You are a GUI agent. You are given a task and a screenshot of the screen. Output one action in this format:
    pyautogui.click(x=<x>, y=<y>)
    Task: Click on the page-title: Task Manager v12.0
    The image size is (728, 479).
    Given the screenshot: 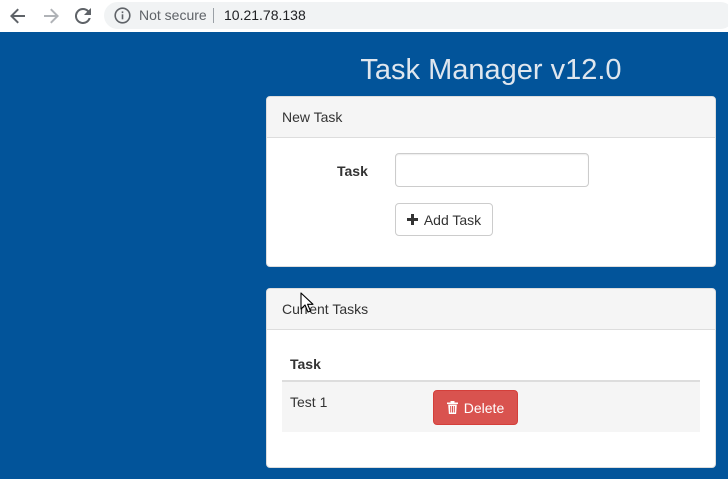 What is the action you would take?
    pyautogui.click(x=491, y=70)
    